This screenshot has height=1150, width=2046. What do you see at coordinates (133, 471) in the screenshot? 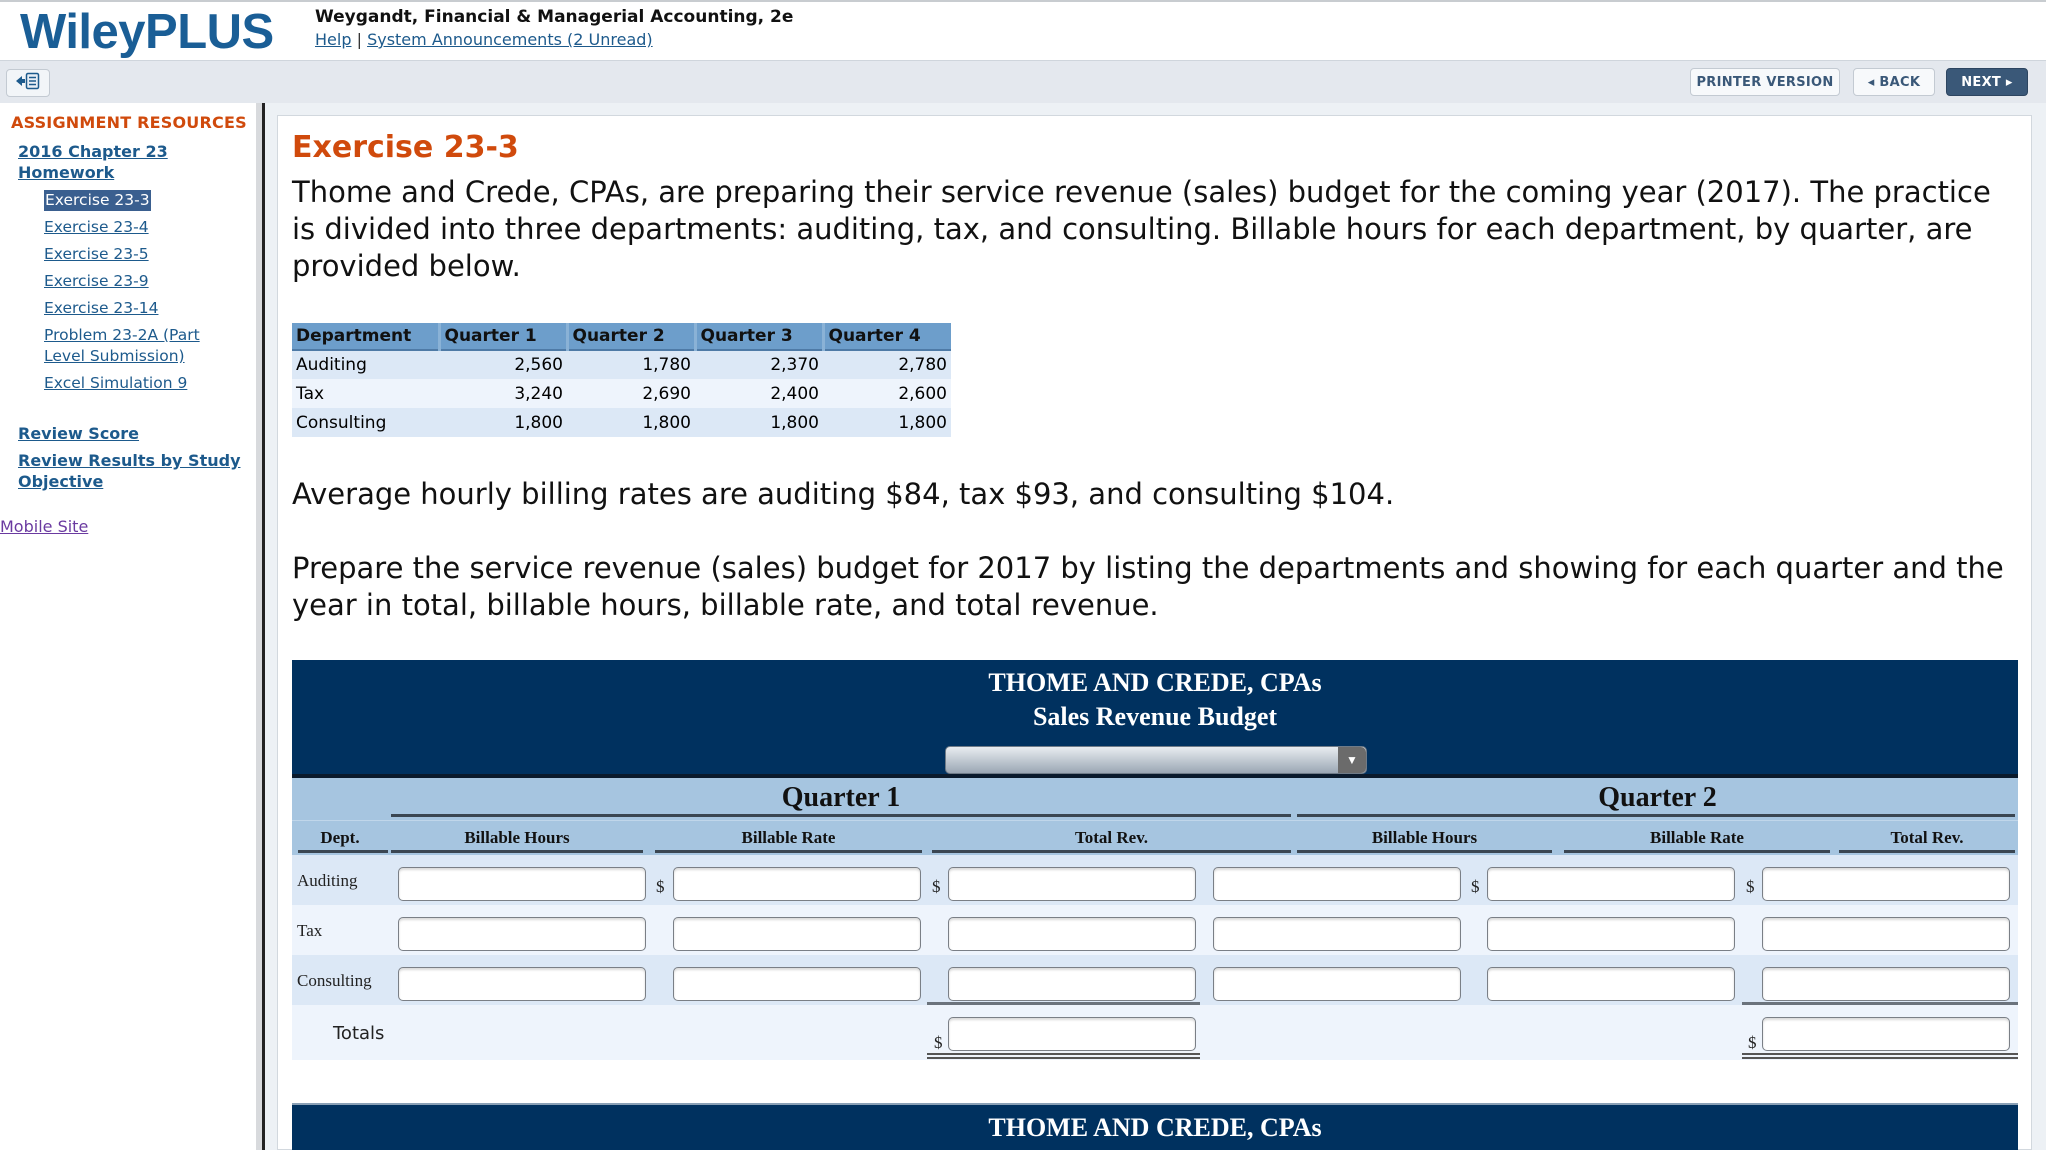
I see `review-results-link: Review Results by Study Objective` at bounding box center [133, 471].